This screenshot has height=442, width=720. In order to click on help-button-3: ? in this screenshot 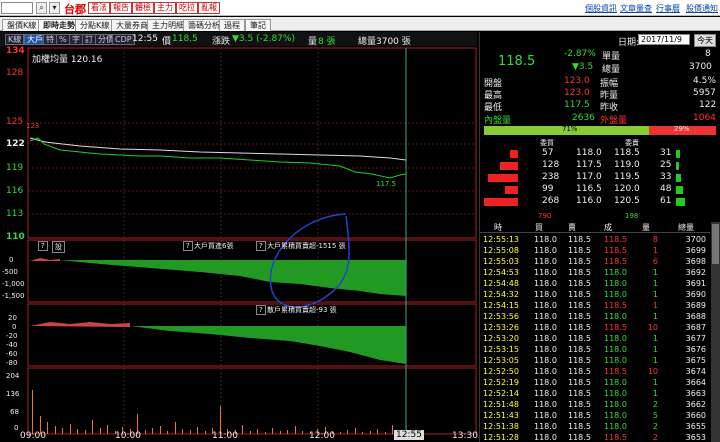, I will do `click(261, 246)`.